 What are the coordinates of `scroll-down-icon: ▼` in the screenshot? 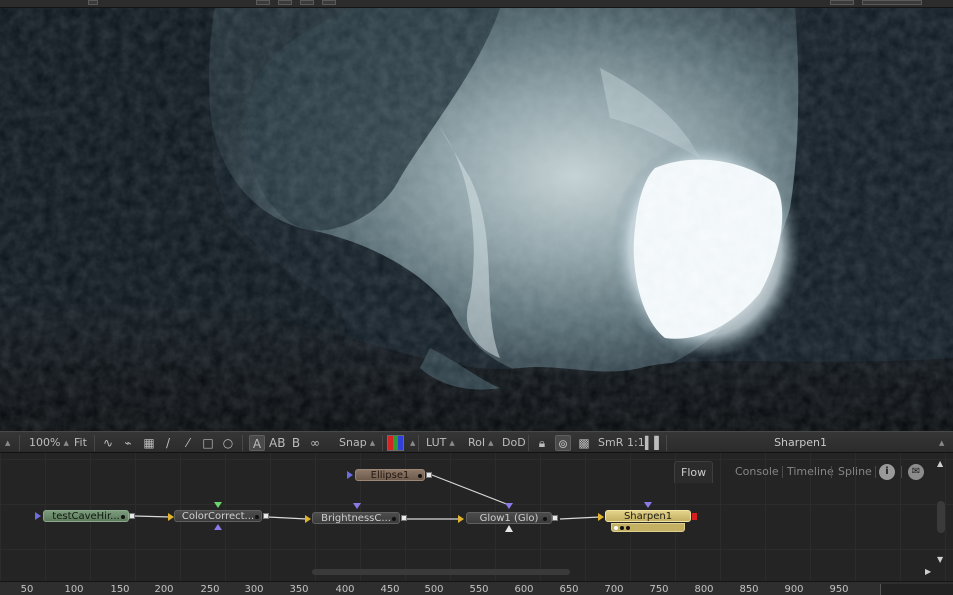 It's located at (940, 559).